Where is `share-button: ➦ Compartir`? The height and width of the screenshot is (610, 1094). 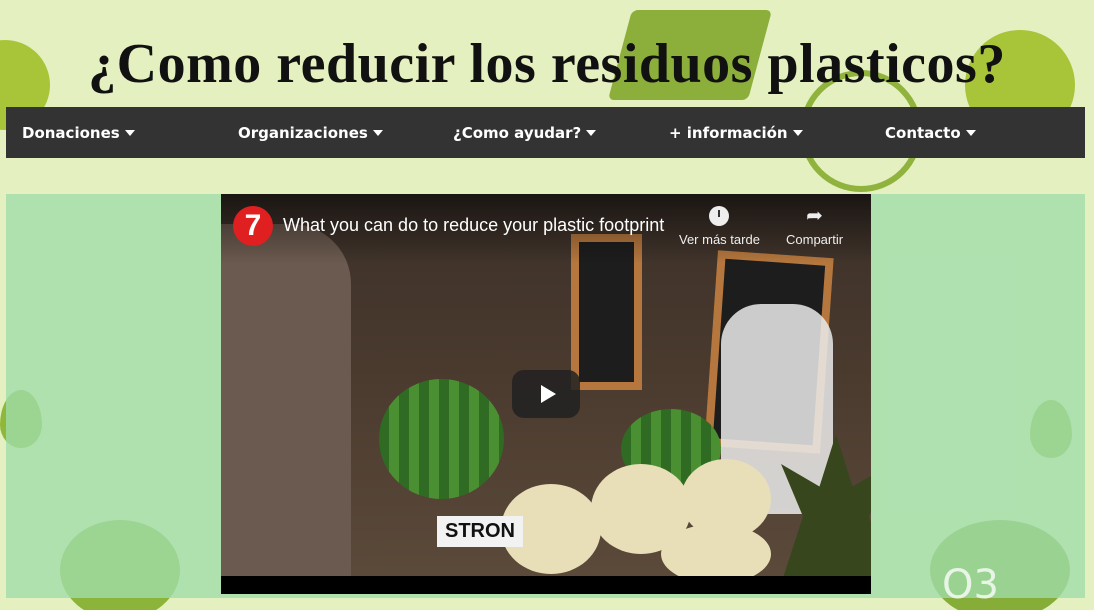 share-button: ➦ Compartir is located at coordinates (814, 226).